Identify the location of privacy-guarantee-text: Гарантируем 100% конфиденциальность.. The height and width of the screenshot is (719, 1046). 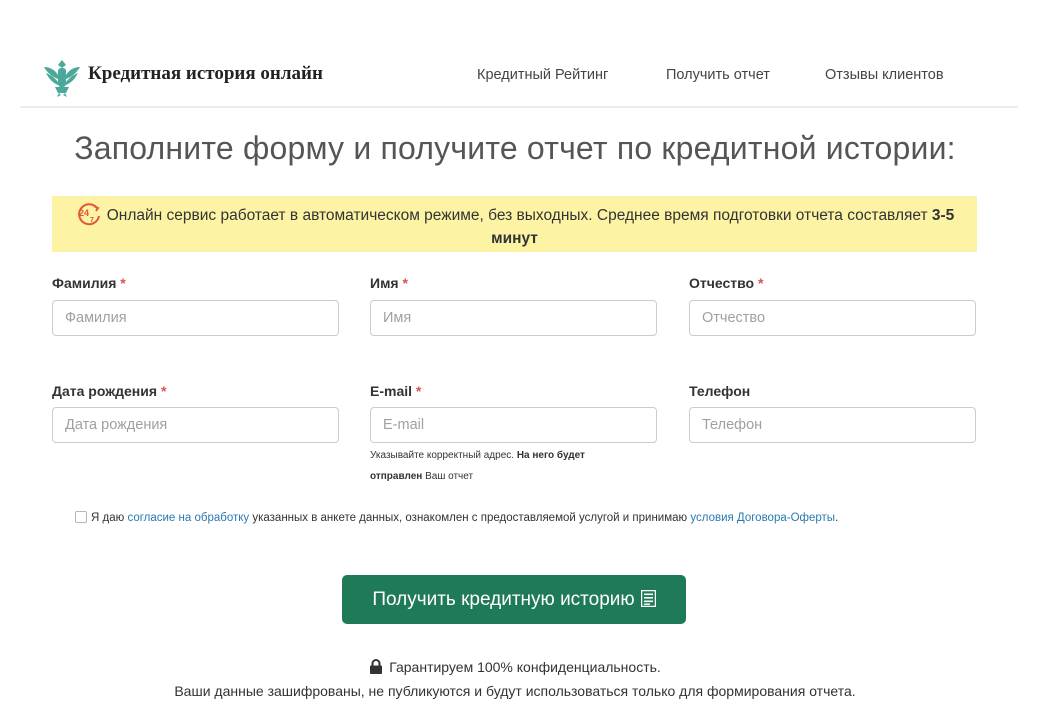
(525, 667).